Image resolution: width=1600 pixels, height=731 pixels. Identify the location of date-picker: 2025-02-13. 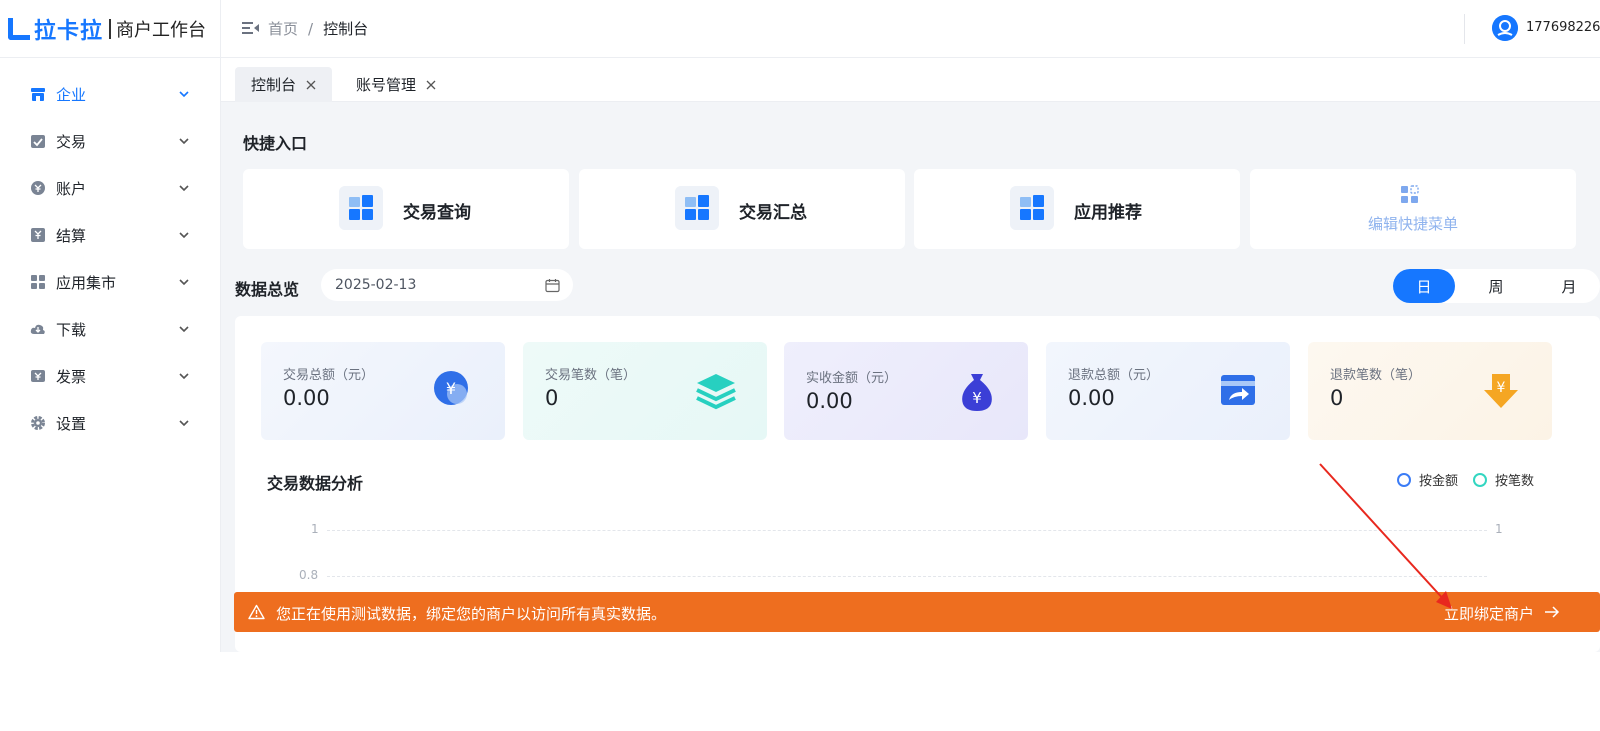
(447, 285).